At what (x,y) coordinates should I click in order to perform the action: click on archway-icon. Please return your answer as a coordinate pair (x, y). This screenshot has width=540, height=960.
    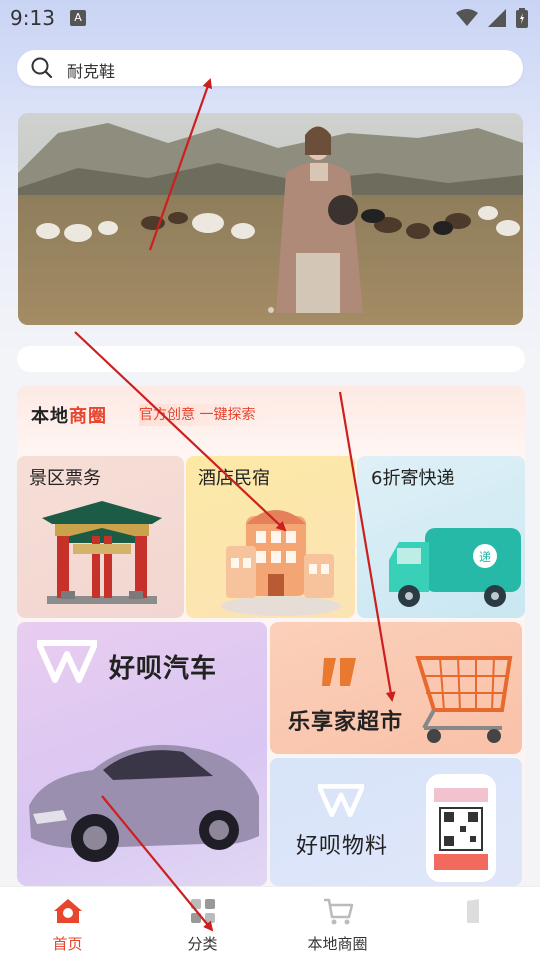
    Looking at the image, I should click on (102, 552).